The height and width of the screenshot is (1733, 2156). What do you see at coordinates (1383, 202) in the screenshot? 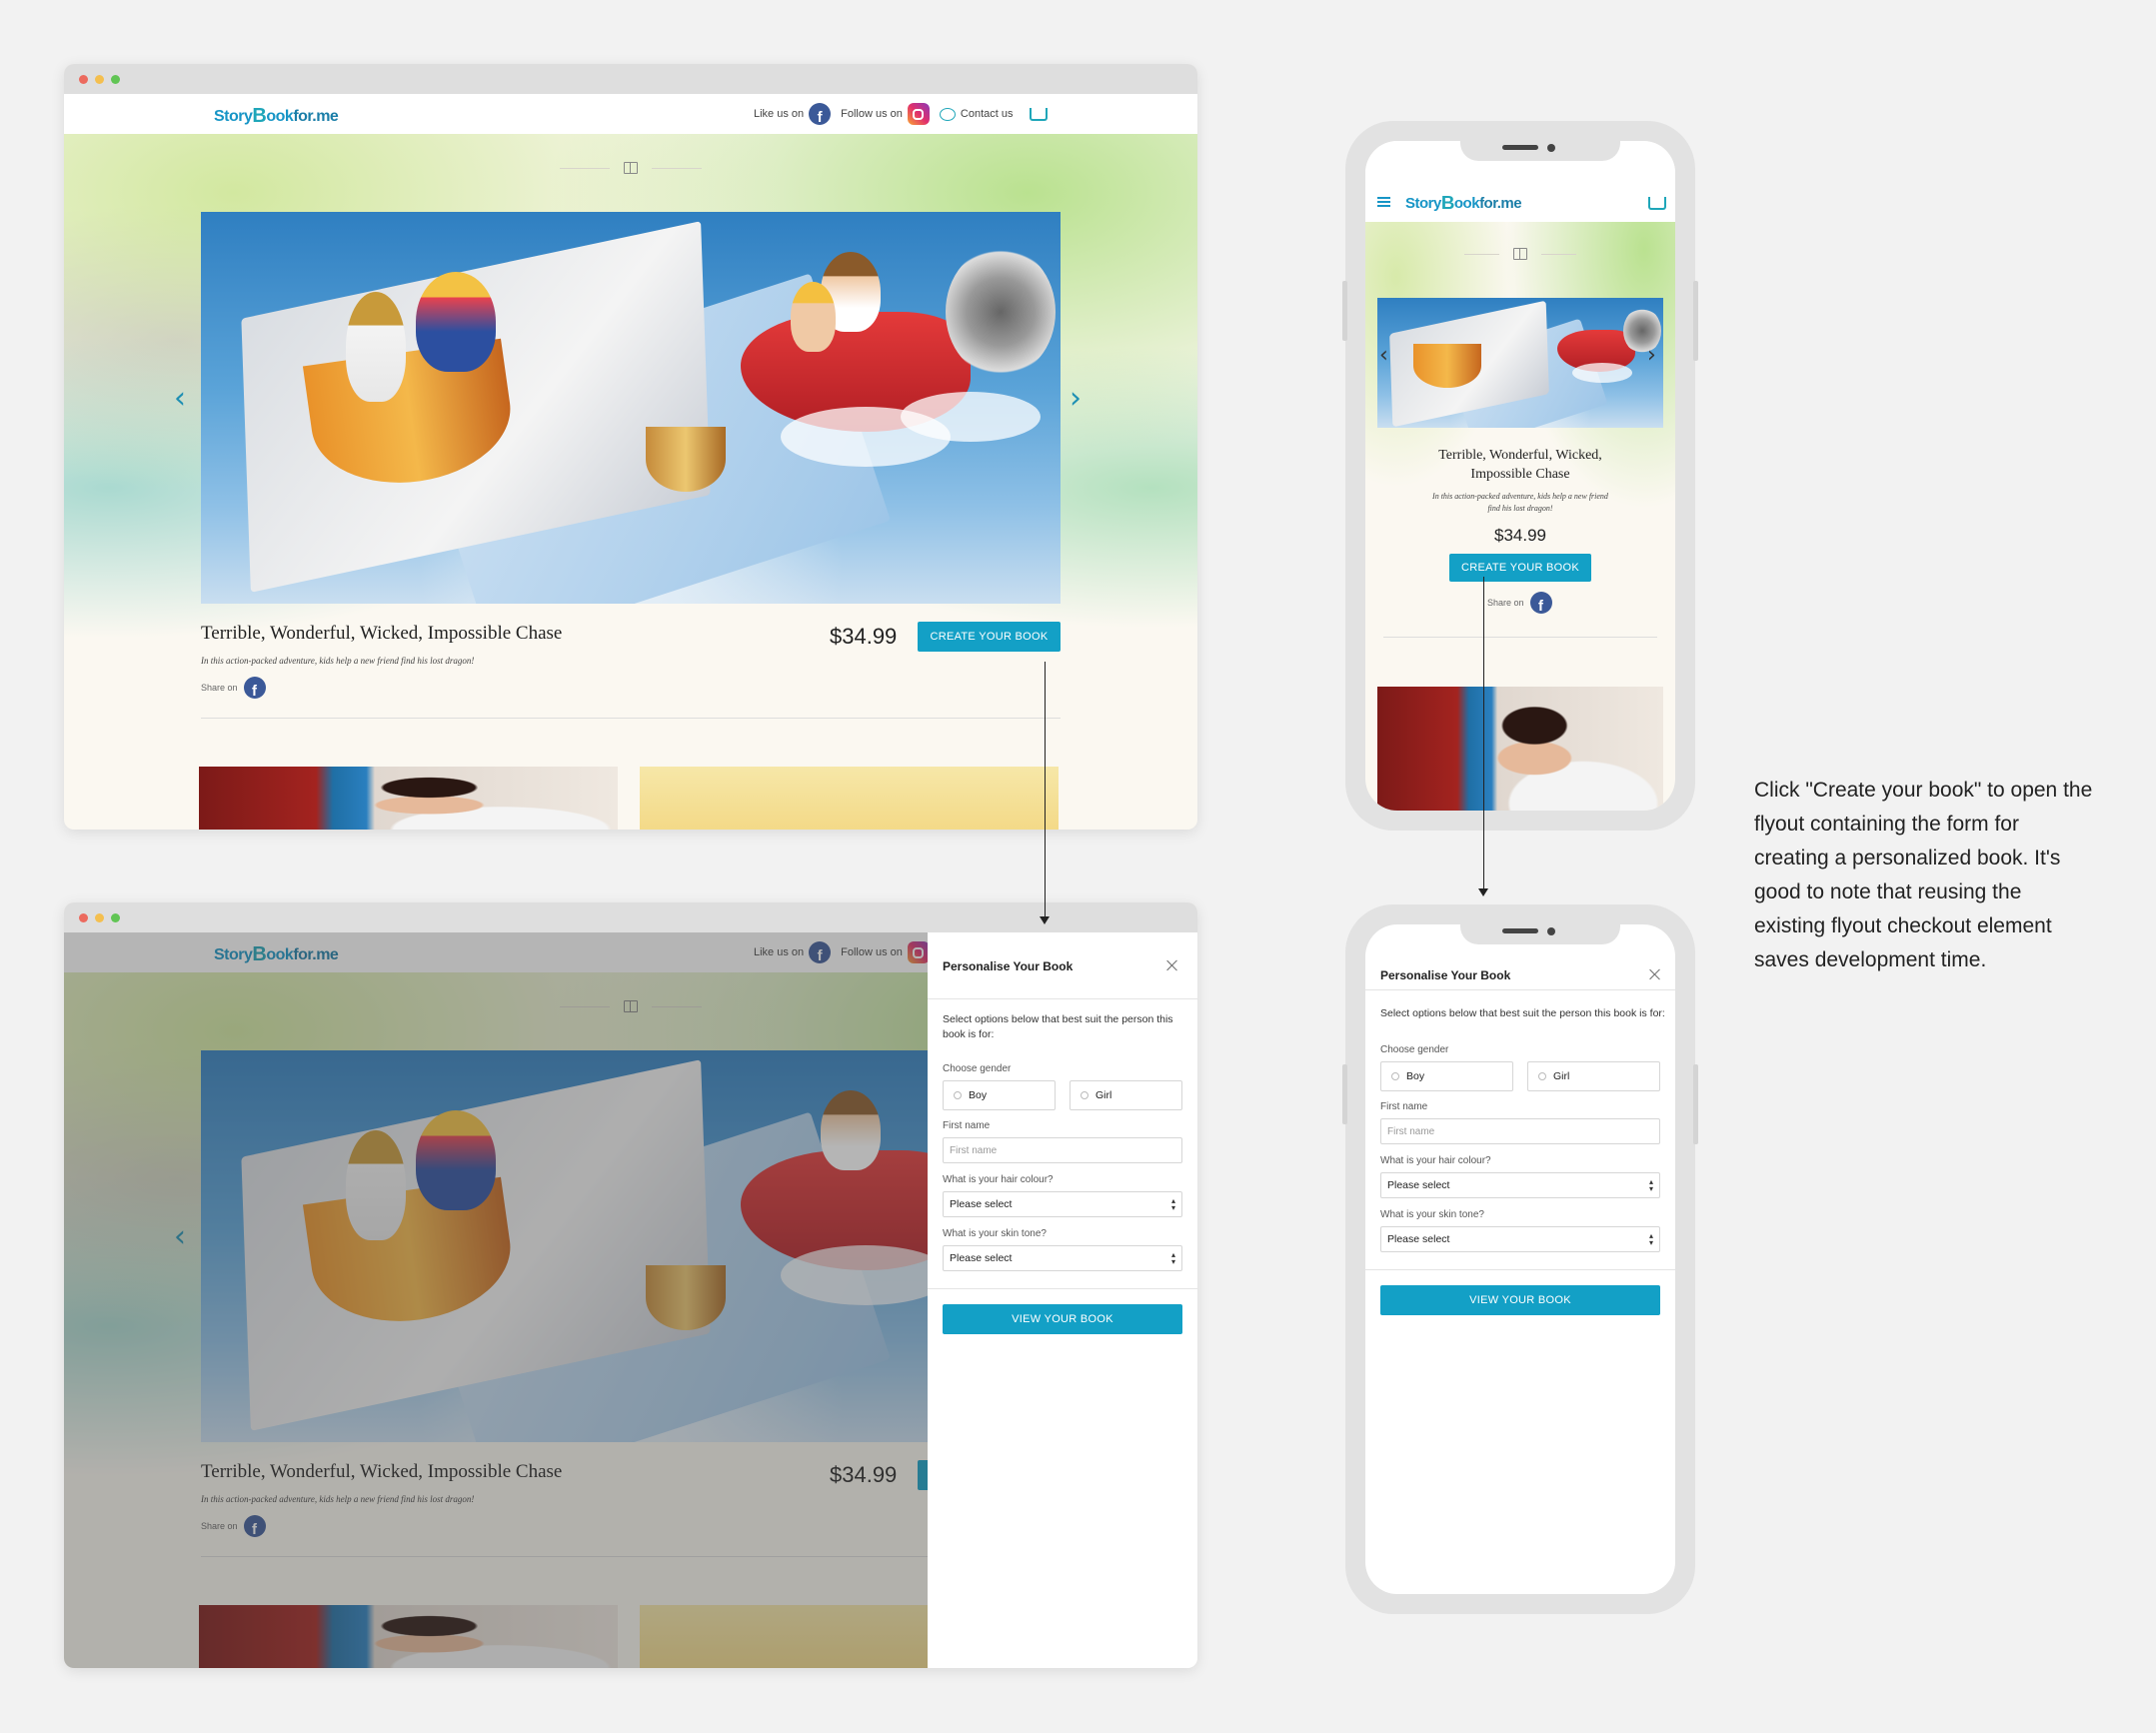
I see `menu-icon` at bounding box center [1383, 202].